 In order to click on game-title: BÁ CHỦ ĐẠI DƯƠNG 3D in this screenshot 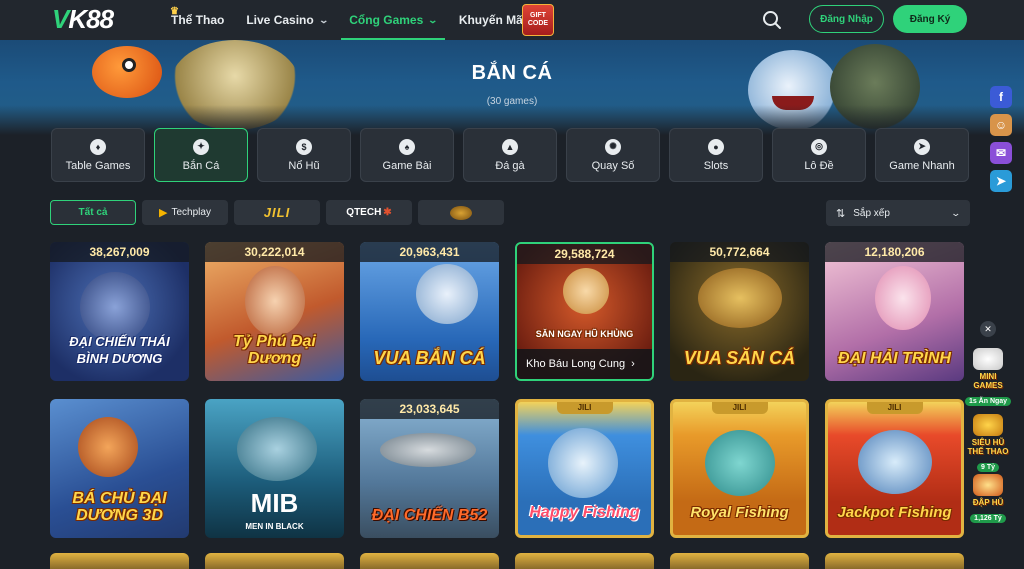, I will do `click(119, 507)`.